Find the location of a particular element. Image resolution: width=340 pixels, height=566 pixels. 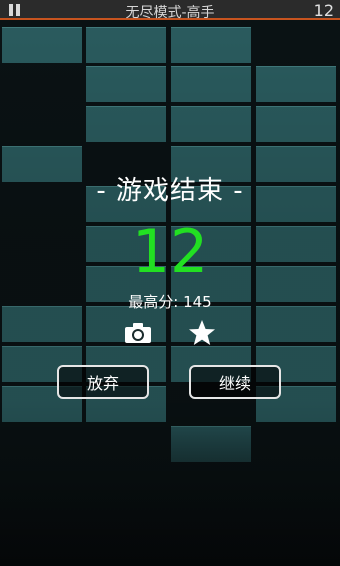

star-icon is located at coordinates (202, 333).